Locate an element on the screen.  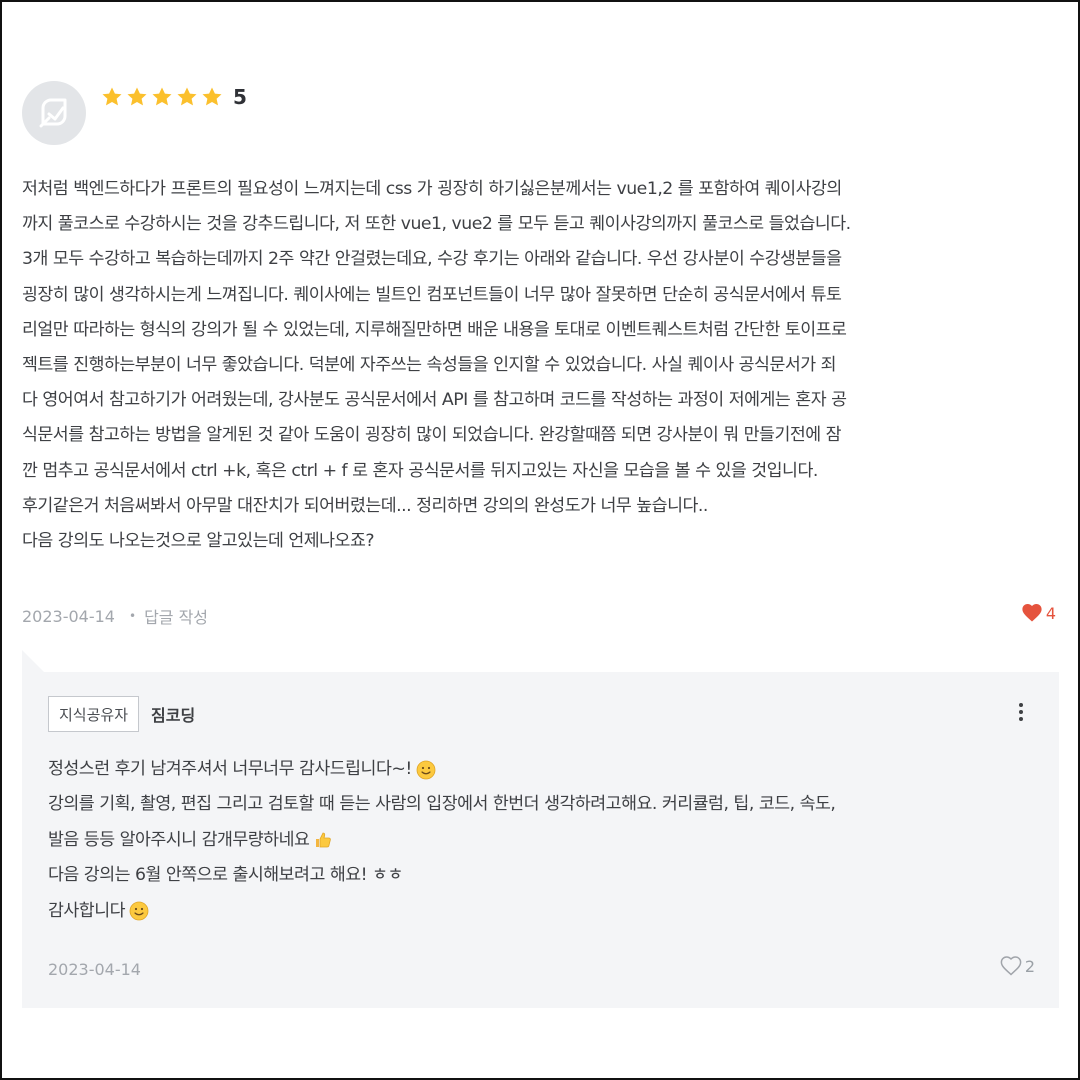
heart-outline-icon is located at coordinates (1011, 966).